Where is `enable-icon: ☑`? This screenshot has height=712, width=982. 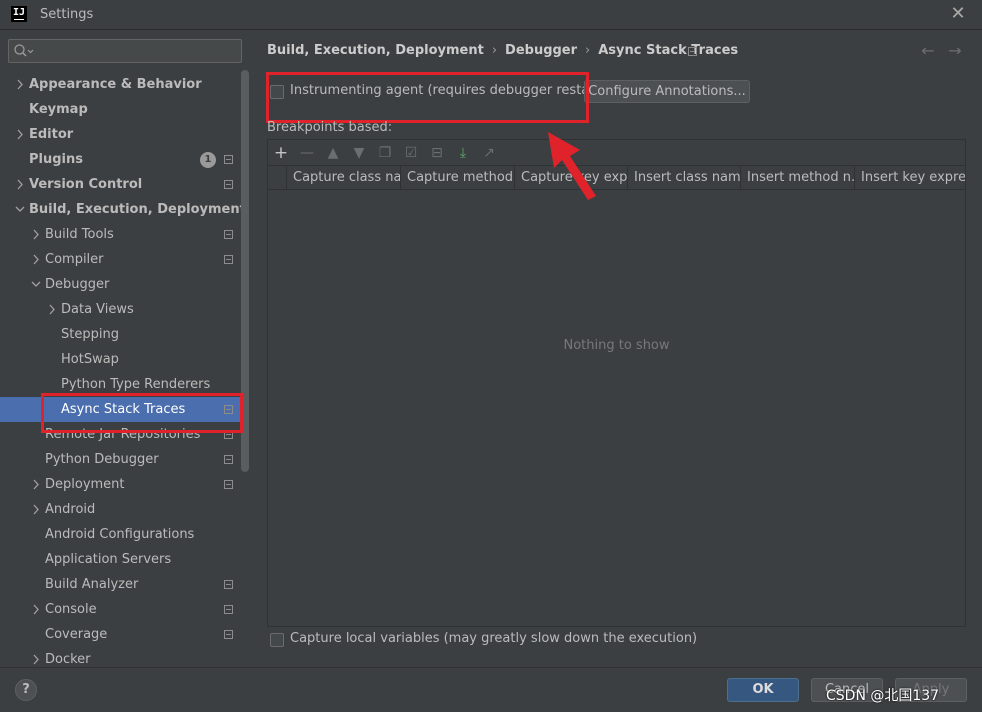 enable-icon: ☑ is located at coordinates (411, 153).